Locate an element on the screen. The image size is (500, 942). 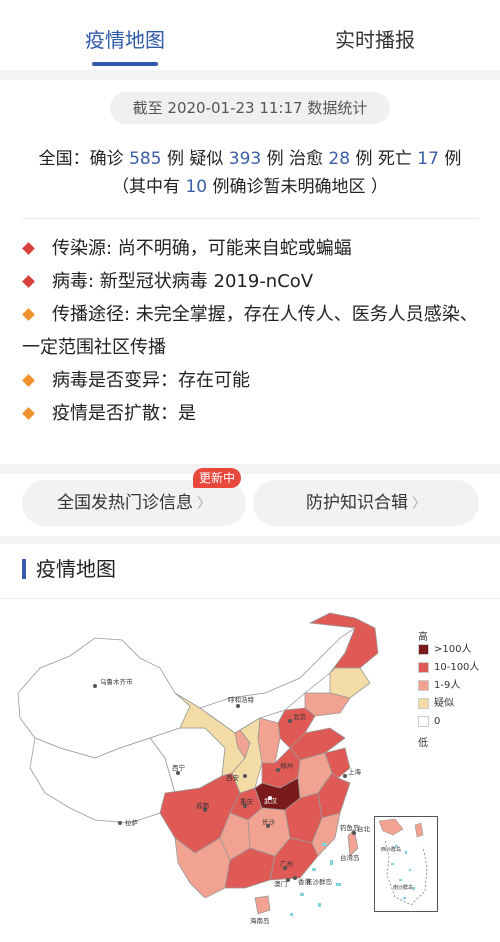
south-china-sea-inset: 西沙群岛 南沙群岛 is located at coordinates (406, 864).